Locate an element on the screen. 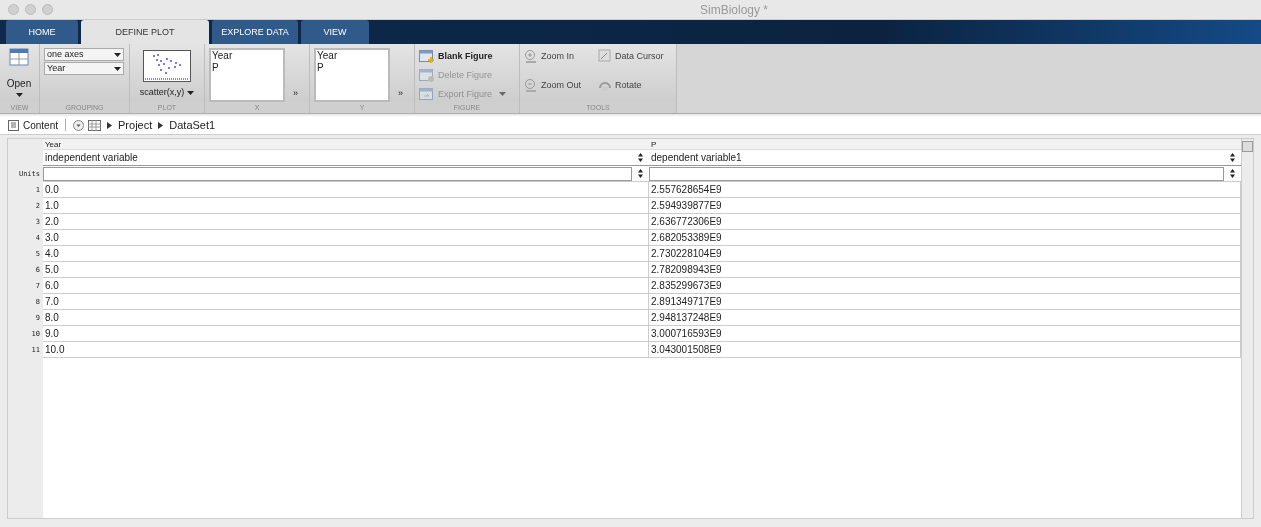  zoom-in-icon is located at coordinates (531, 56).